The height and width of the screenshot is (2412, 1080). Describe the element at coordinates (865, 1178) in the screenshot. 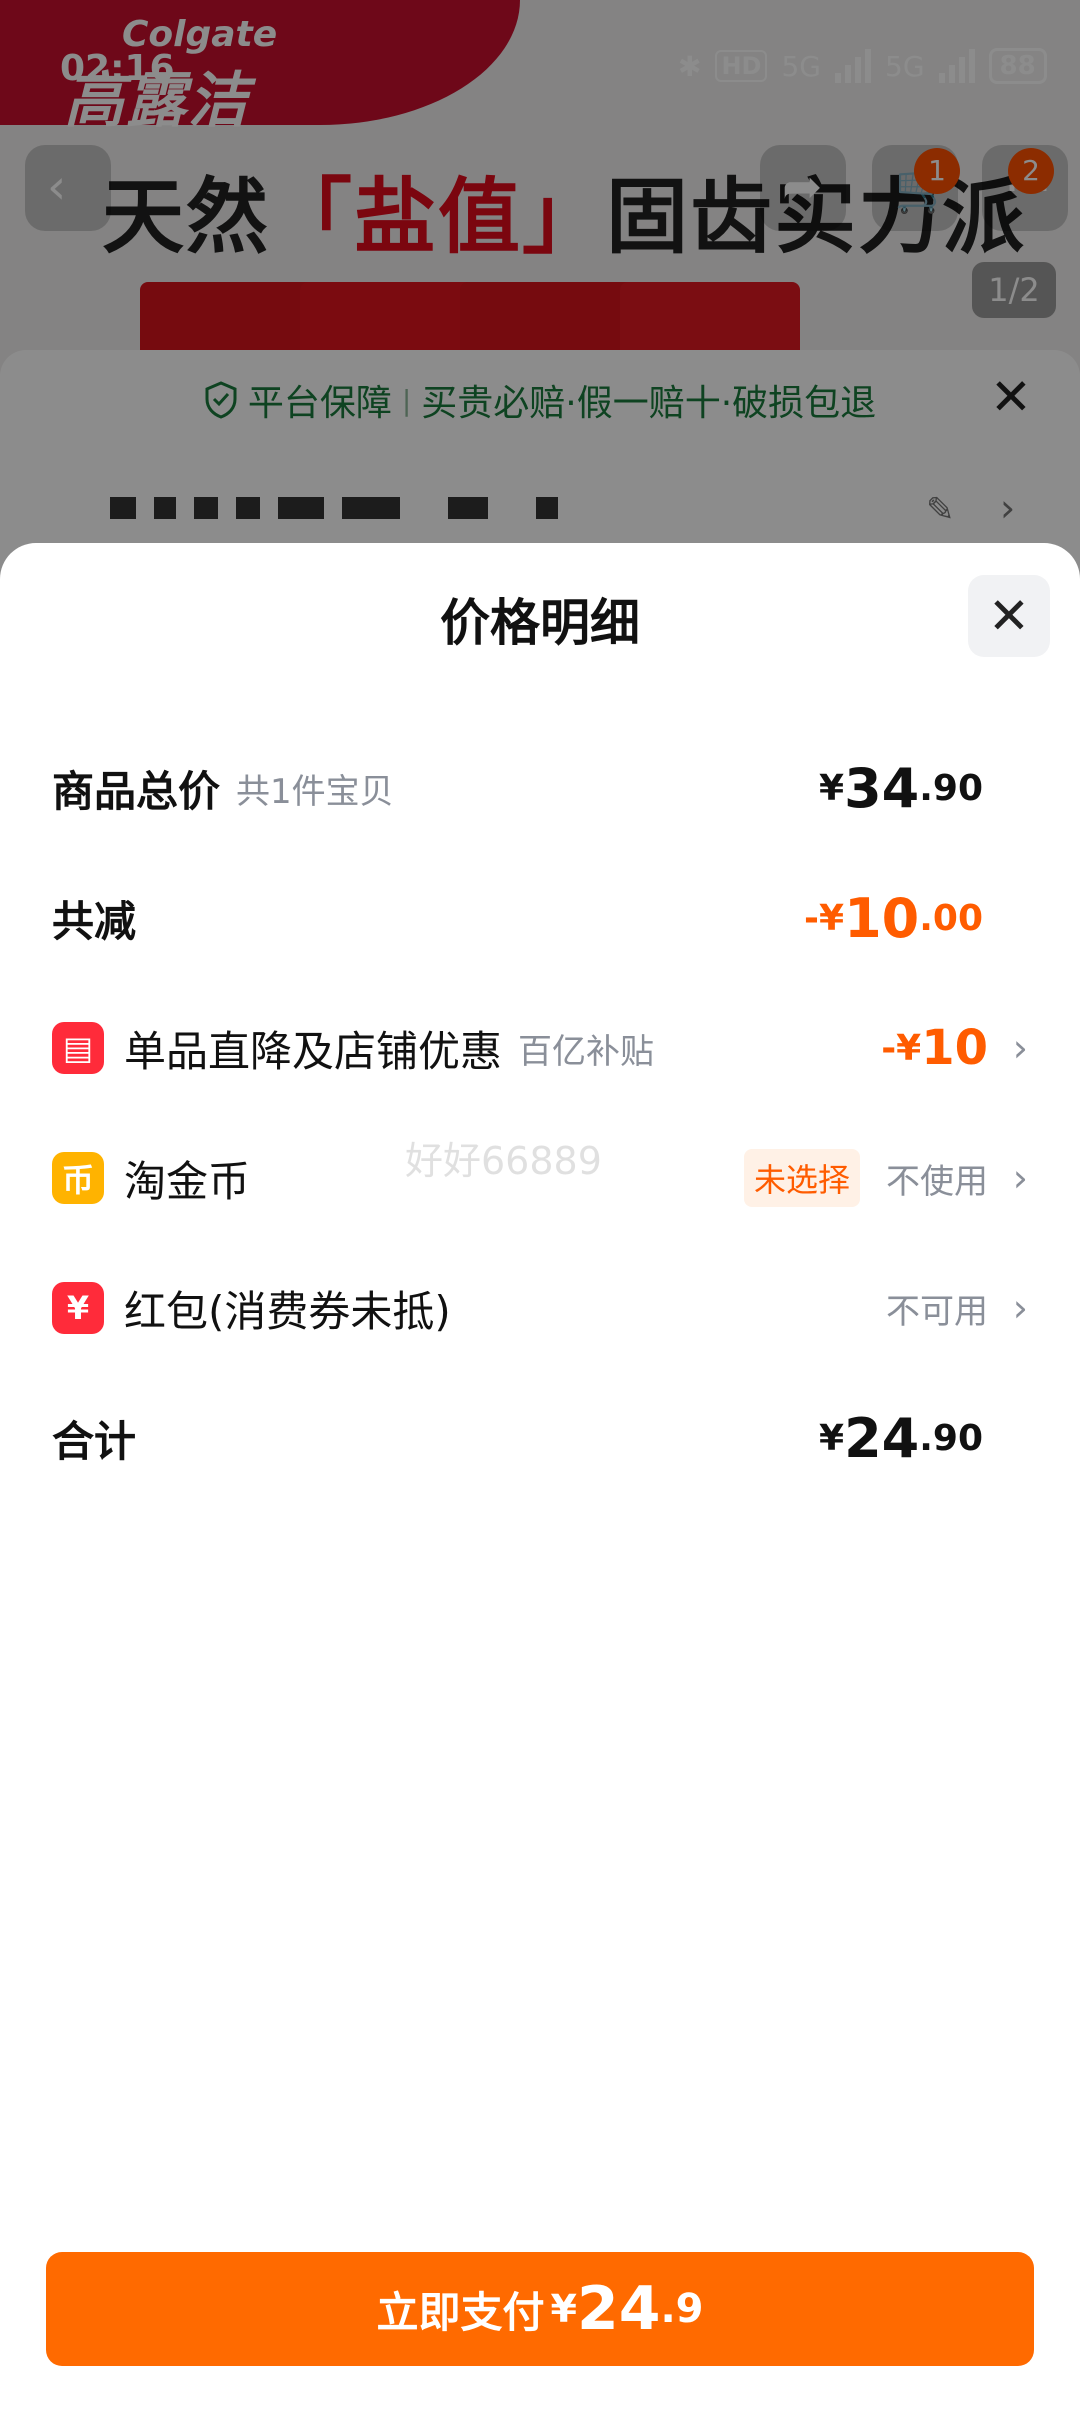

I see `coin-status: 未选择 不使用` at that location.